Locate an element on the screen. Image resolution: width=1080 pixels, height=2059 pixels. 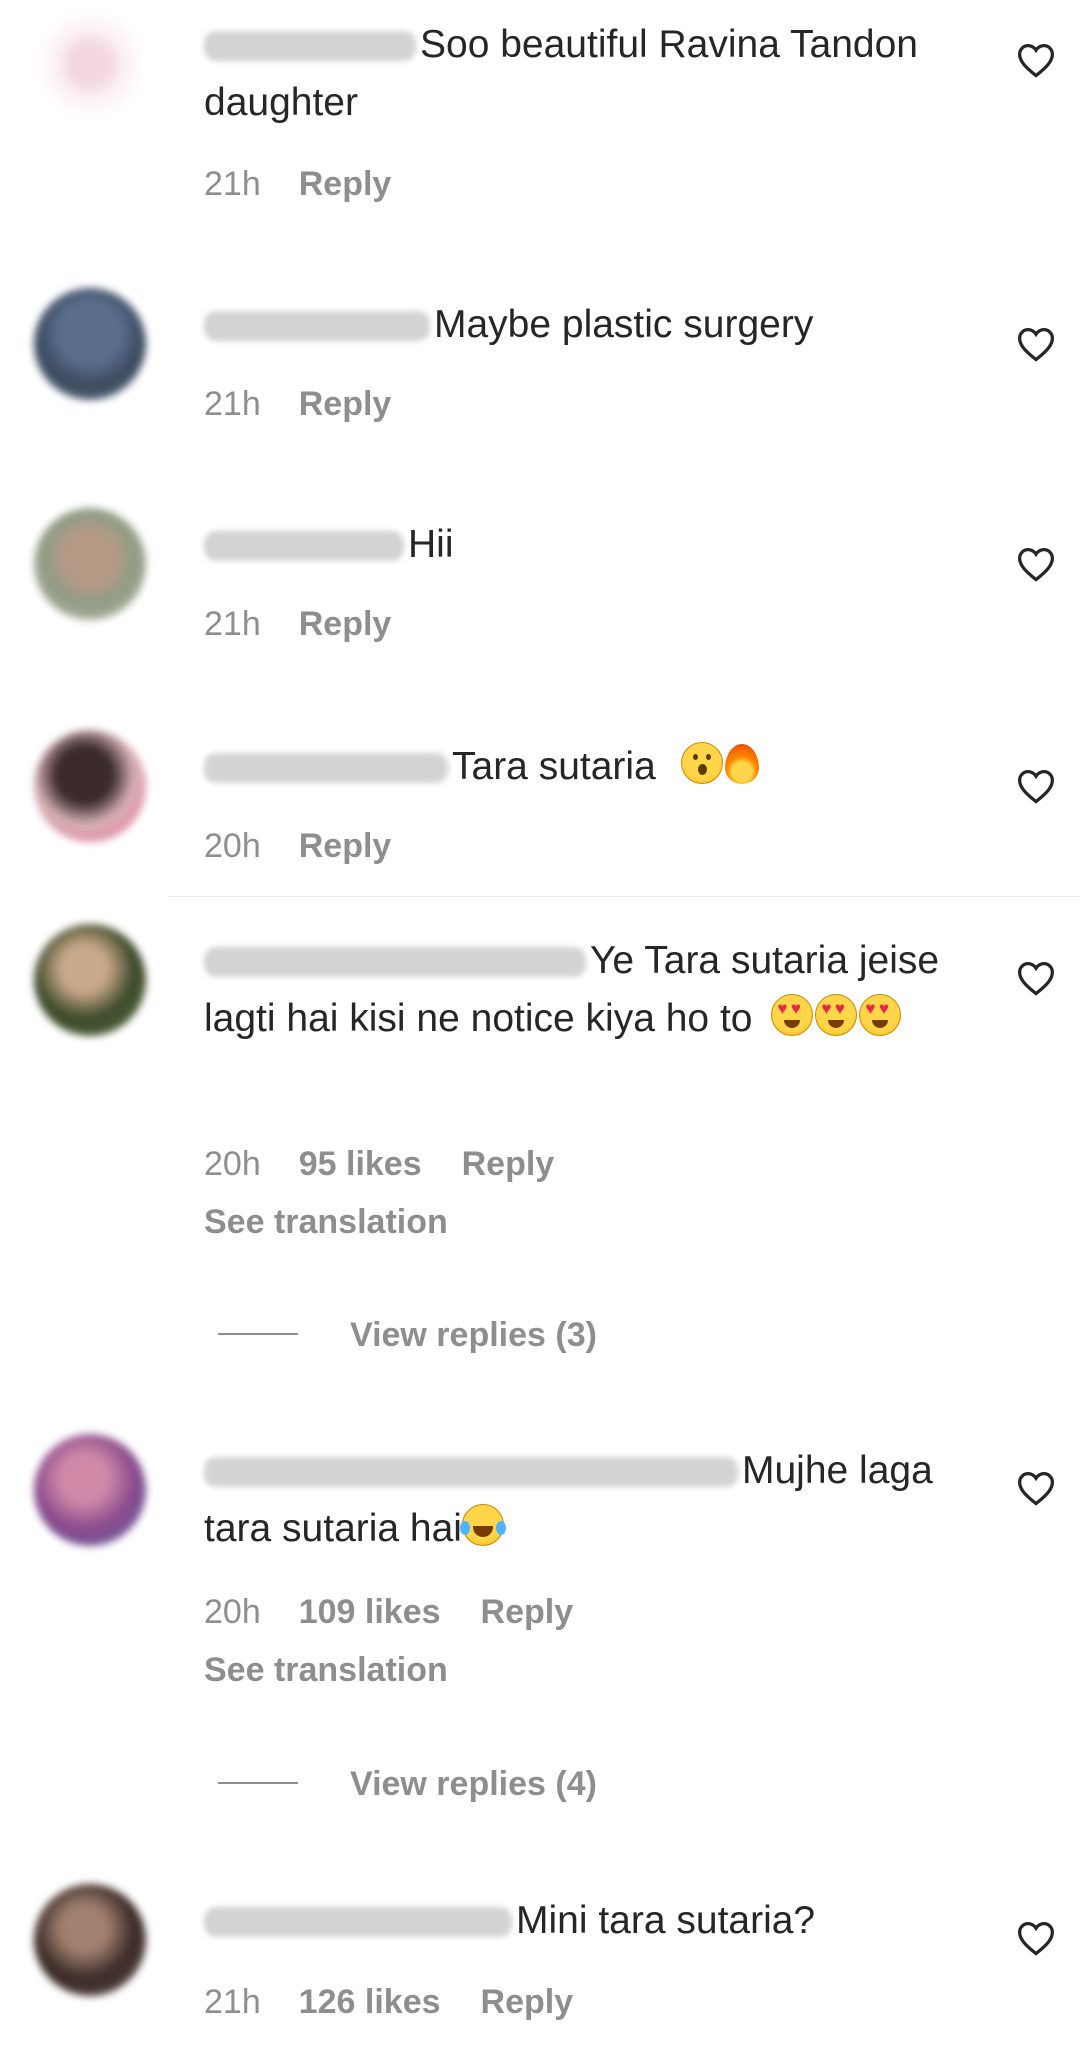
view-replies-button: View replies (3) is located at coordinates (407, 1335).